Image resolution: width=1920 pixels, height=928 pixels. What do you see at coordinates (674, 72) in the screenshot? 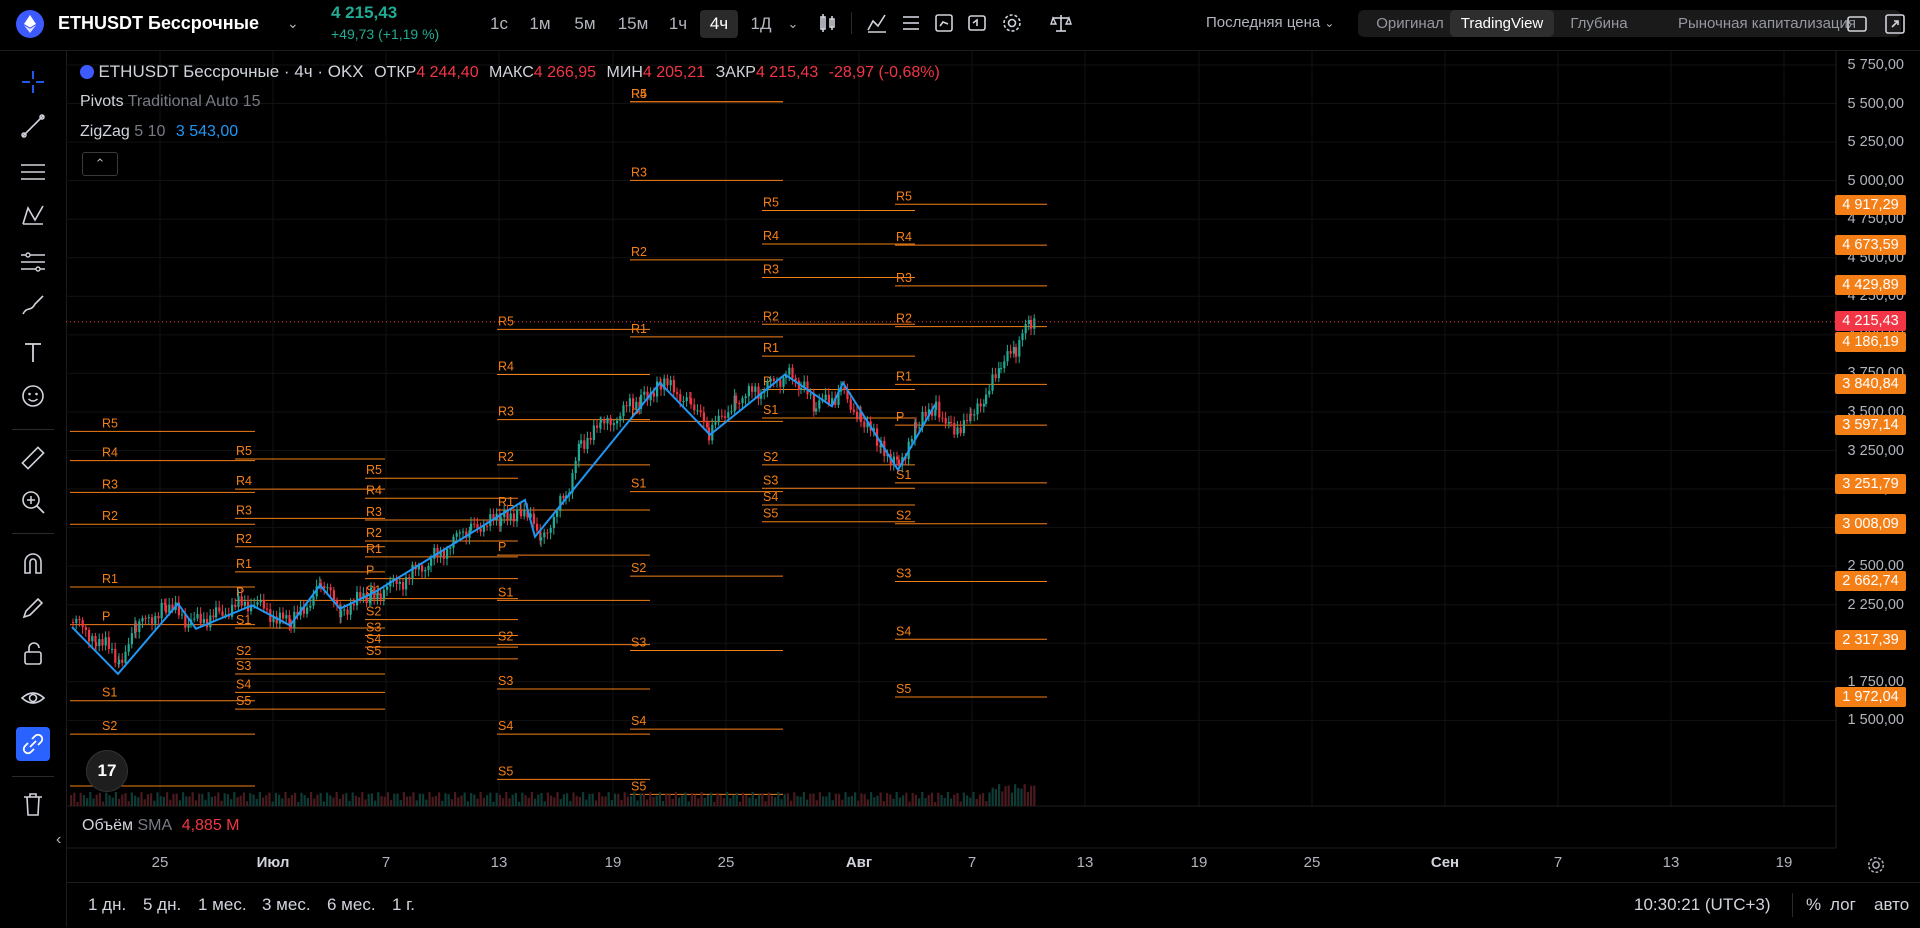
I see `legend-low: 4 205,21` at bounding box center [674, 72].